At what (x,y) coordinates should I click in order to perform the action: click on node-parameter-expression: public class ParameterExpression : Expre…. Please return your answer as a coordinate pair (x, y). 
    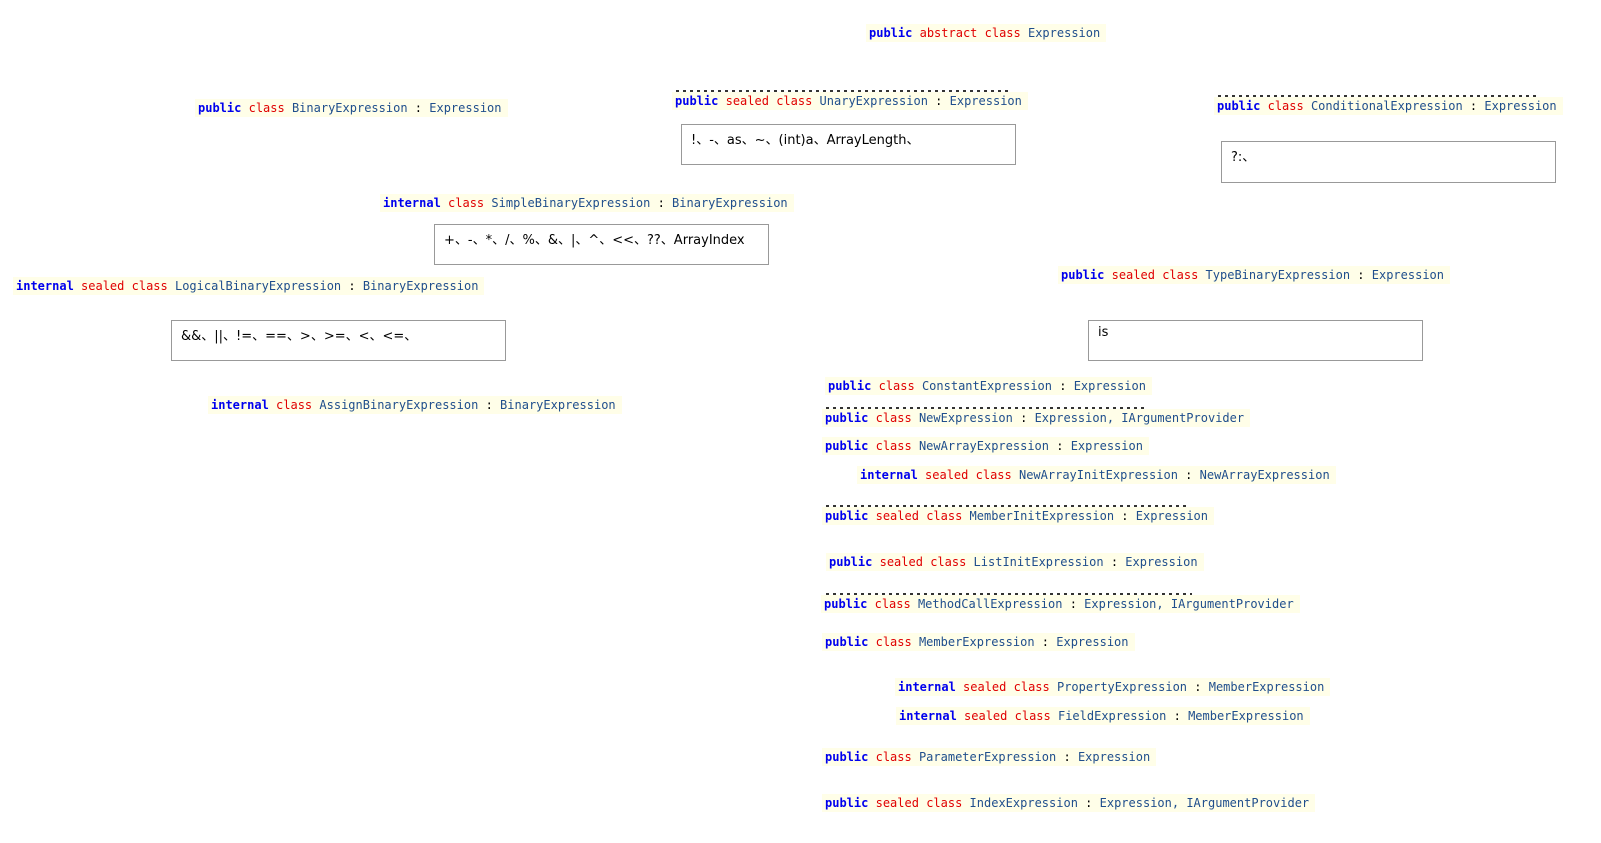
    Looking at the image, I should click on (989, 757).